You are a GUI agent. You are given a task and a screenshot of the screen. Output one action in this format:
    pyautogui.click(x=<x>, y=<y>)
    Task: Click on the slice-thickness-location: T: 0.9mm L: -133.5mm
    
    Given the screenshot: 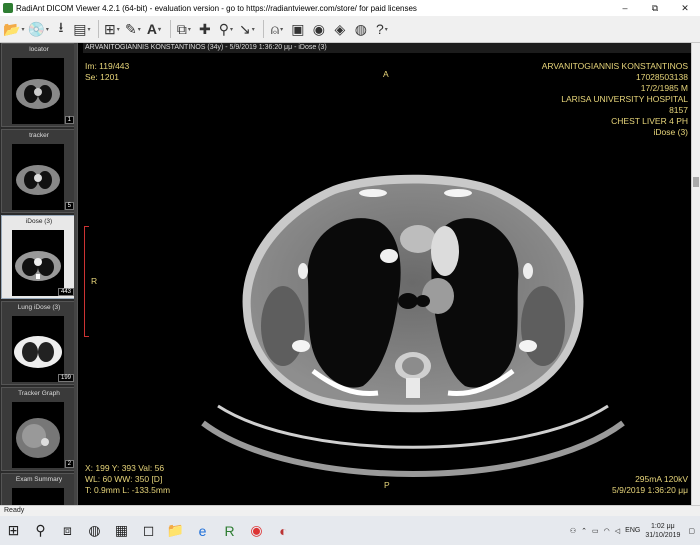 What is the action you would take?
    pyautogui.click(x=128, y=490)
    